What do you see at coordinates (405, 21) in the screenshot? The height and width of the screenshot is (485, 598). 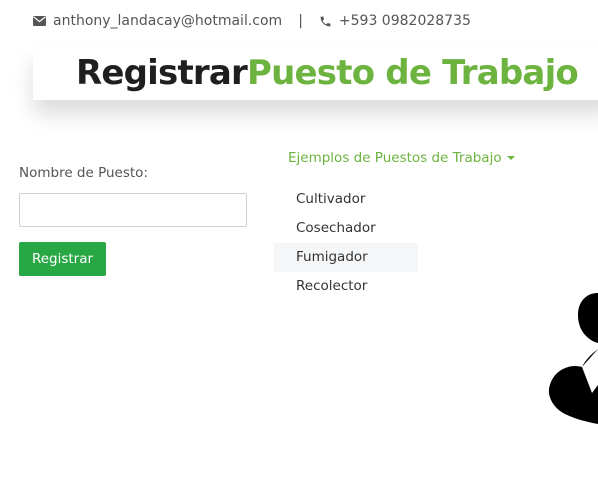 I see `contact-phone: +593 0982028735` at bounding box center [405, 21].